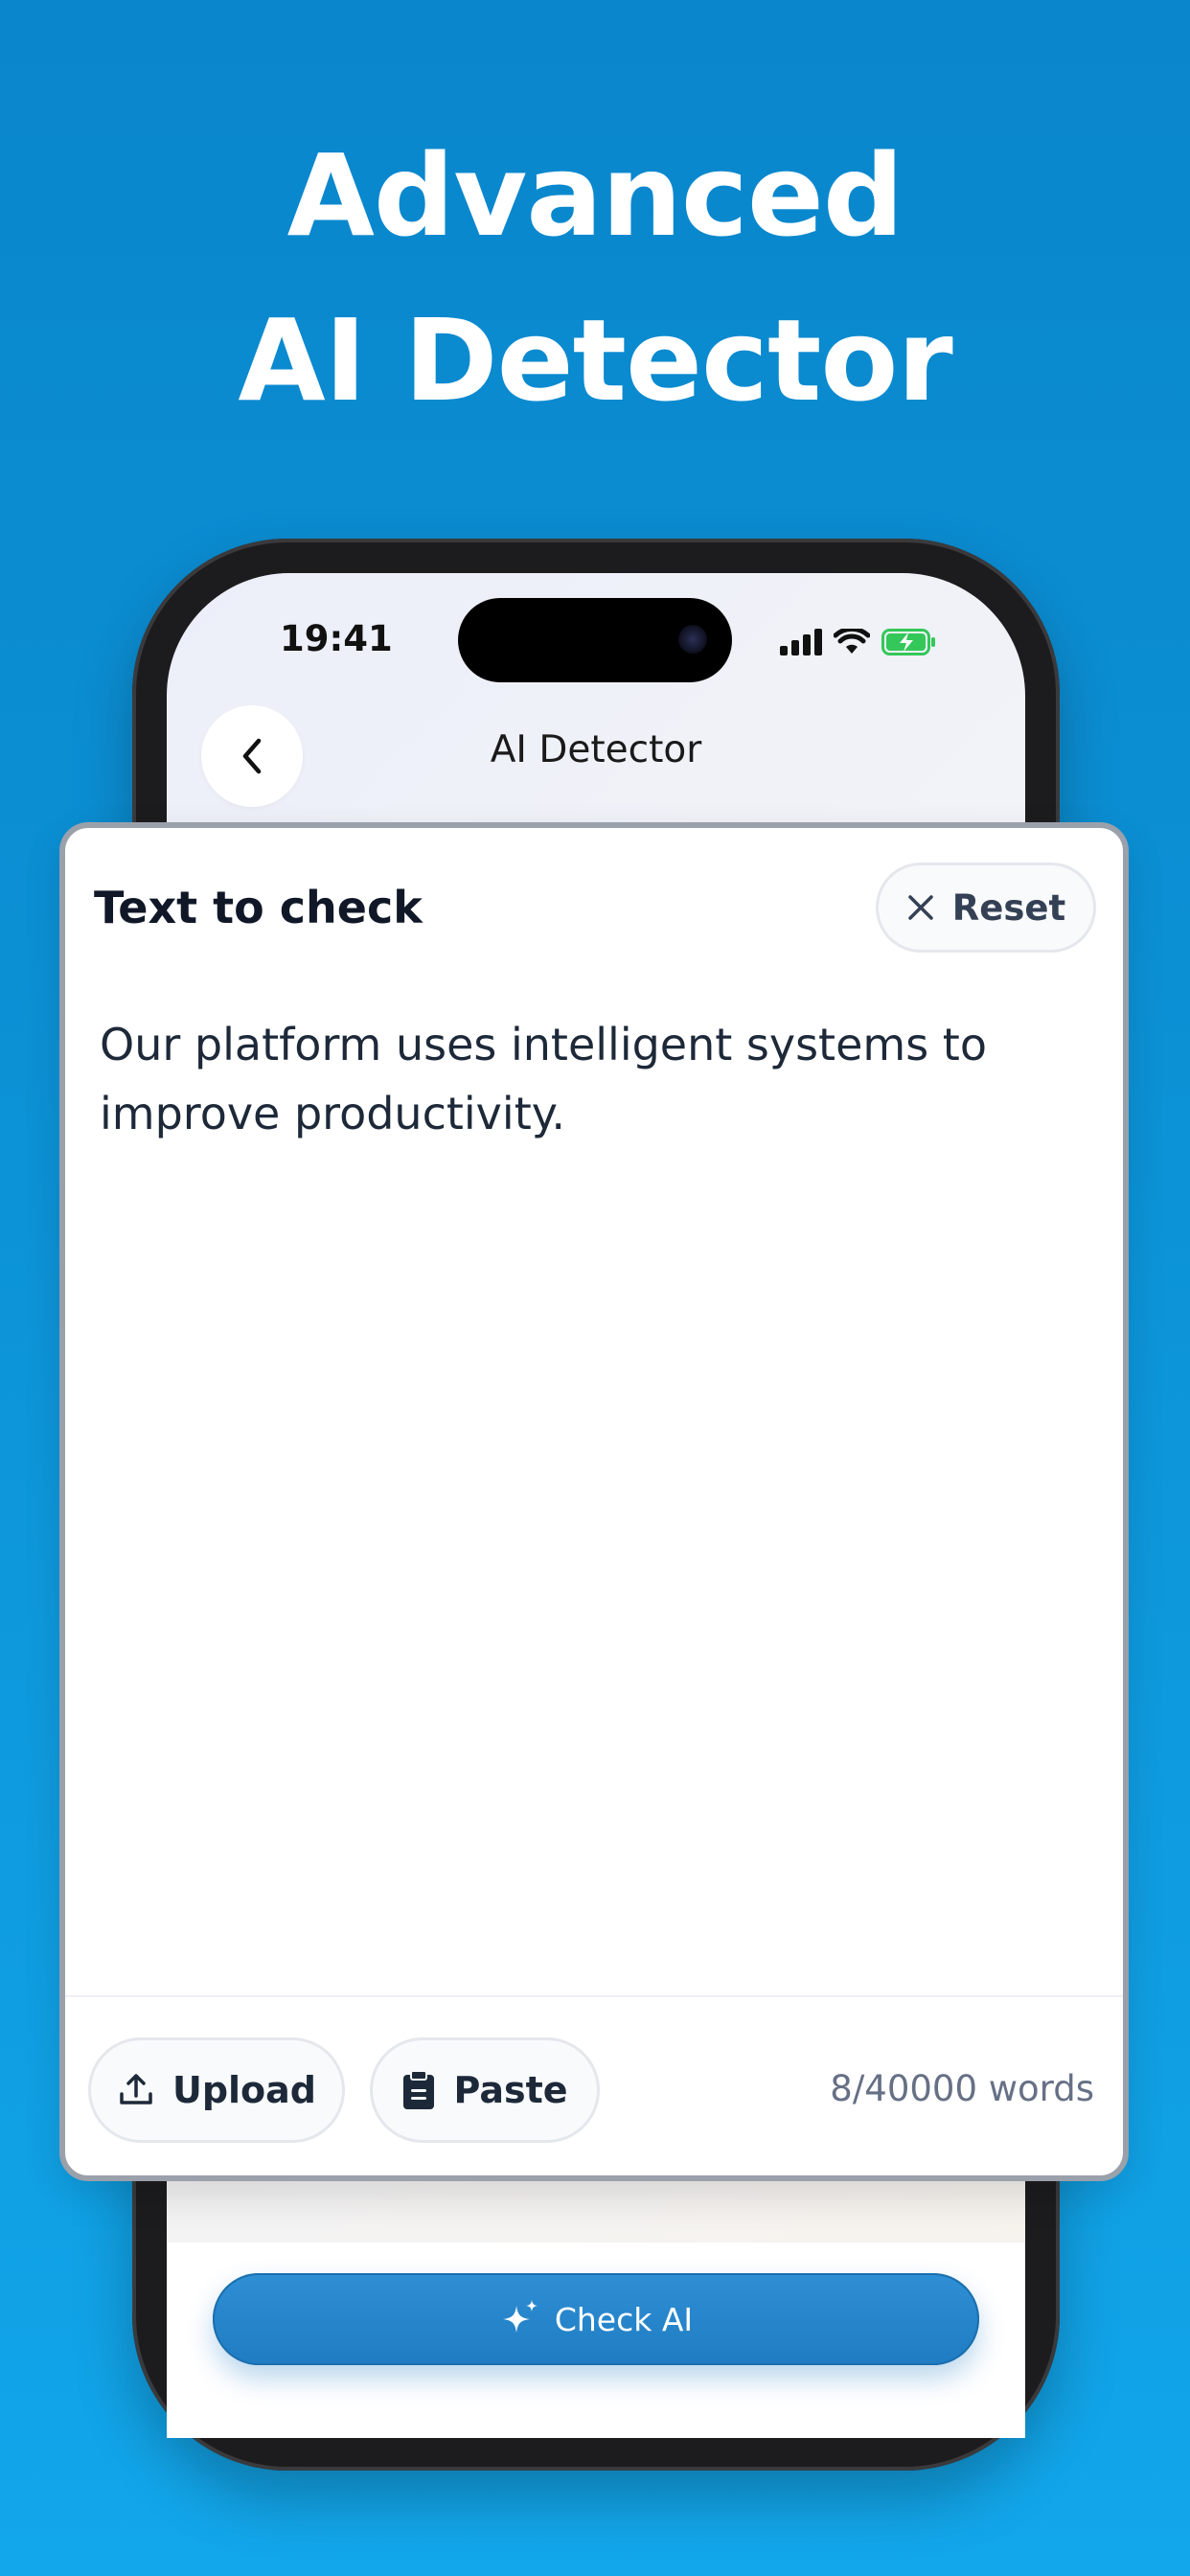 Image resolution: width=1190 pixels, height=2576 pixels. I want to click on reset-label: Reset, so click(1009, 907).